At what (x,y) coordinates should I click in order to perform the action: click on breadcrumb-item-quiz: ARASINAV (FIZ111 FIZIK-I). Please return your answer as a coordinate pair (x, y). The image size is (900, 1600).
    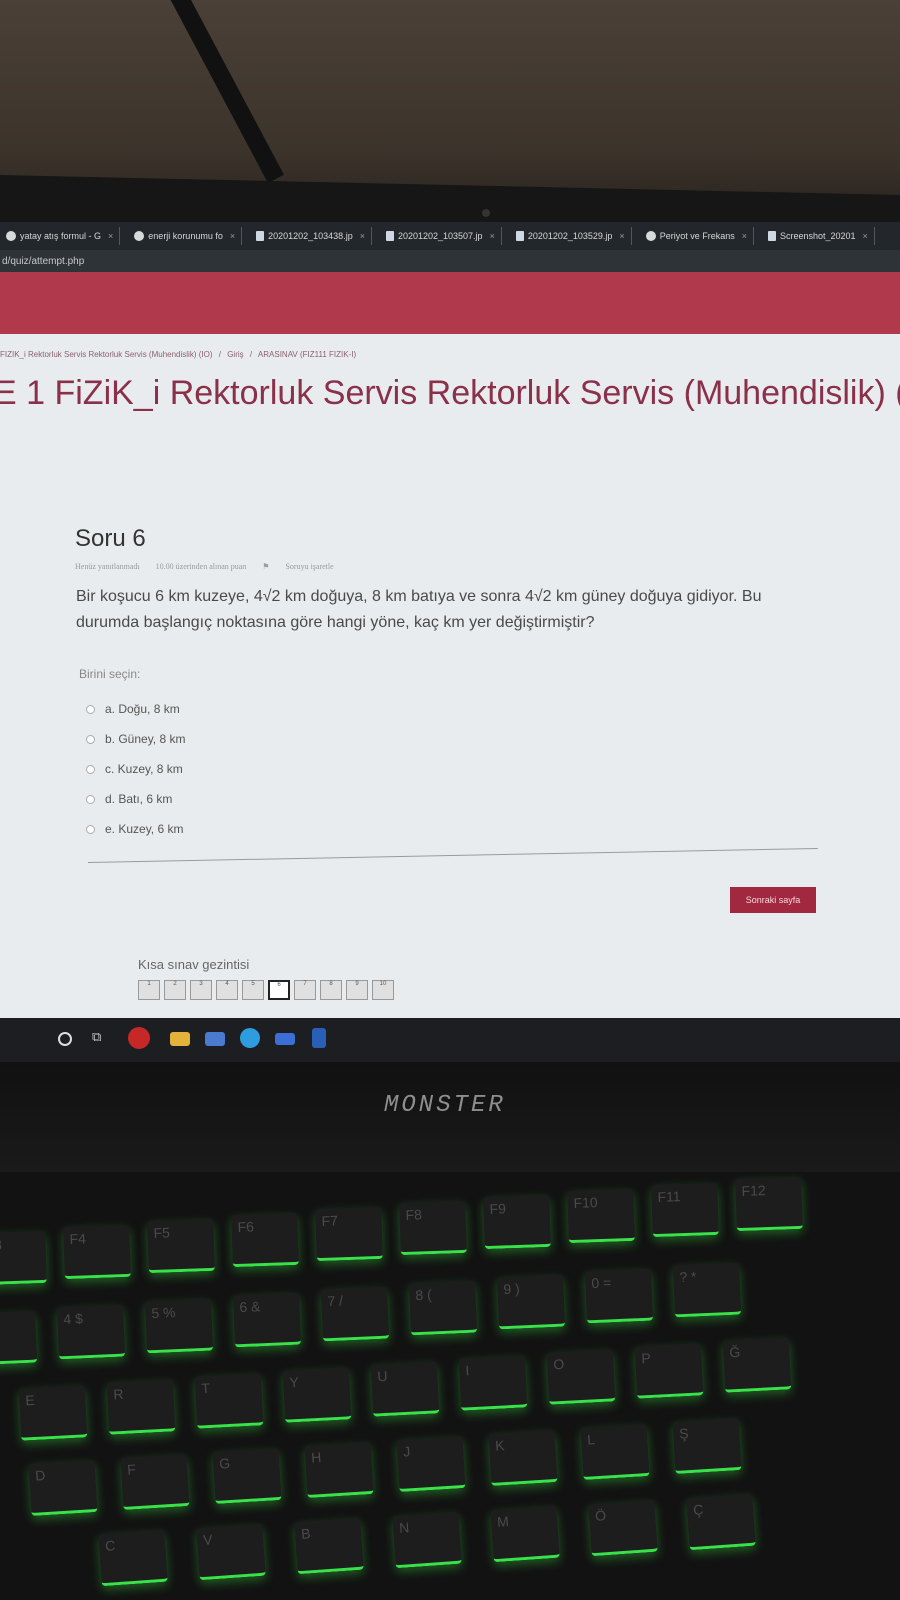
    Looking at the image, I should click on (307, 354).